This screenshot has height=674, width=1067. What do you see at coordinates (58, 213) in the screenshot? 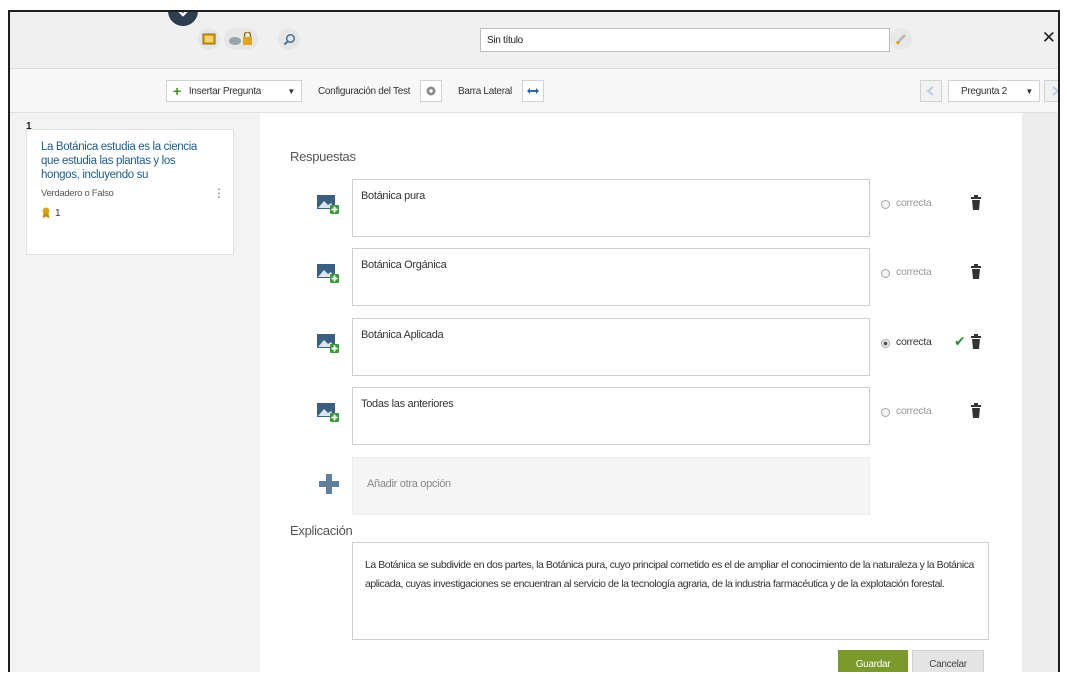
I see `points-value: 1` at bounding box center [58, 213].